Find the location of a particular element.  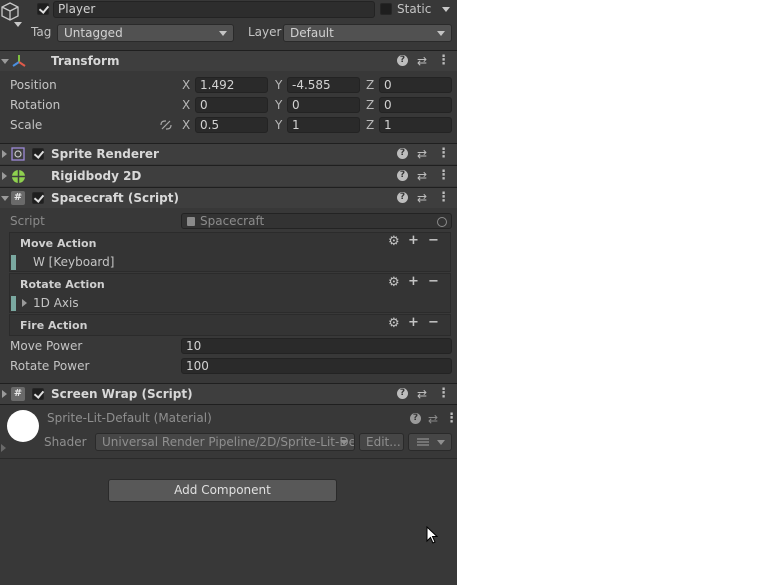

rotation-z-value: 0 is located at coordinates (388, 105).